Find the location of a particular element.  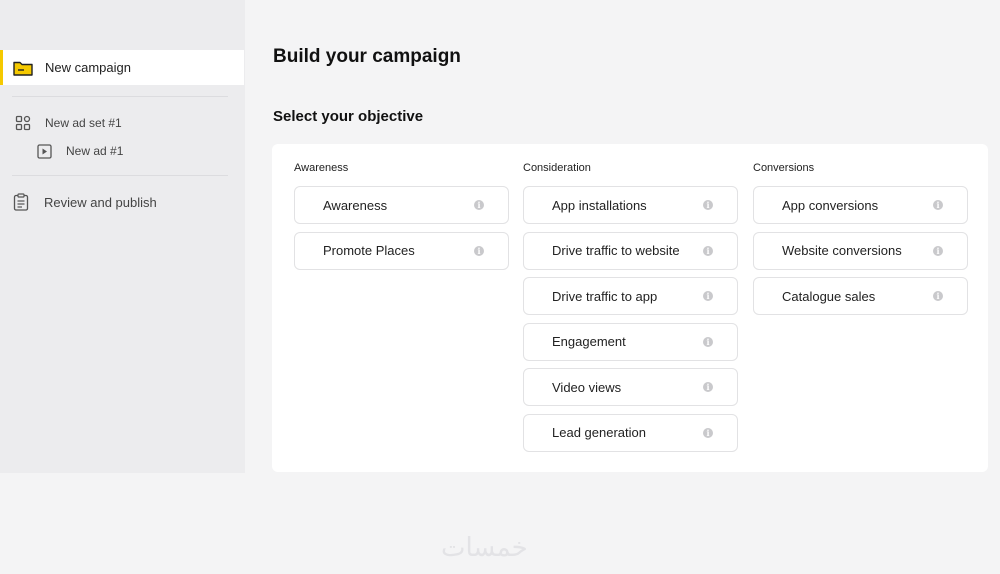

objective-option-awareness: Awareness i is located at coordinates (401, 205).